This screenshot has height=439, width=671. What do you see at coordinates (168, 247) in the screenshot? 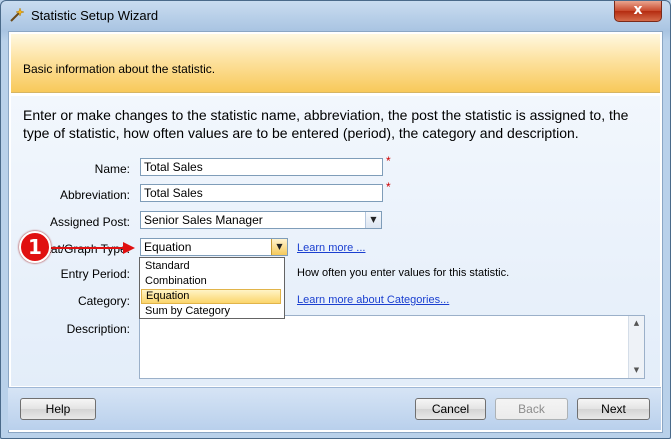
I see `graph-type-value: Equation` at bounding box center [168, 247].